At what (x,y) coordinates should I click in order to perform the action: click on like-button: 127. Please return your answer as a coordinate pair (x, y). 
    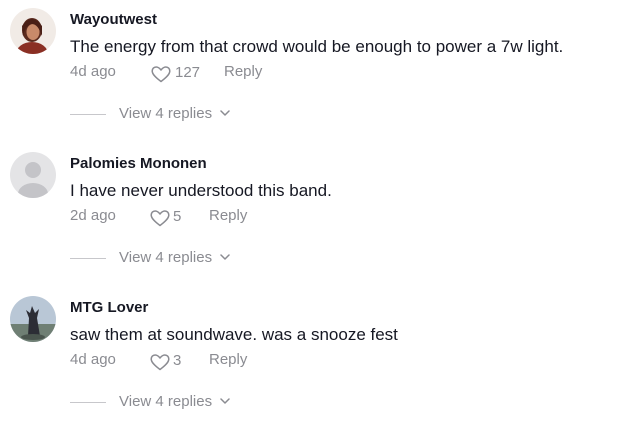
    Looking at the image, I should click on (176, 73).